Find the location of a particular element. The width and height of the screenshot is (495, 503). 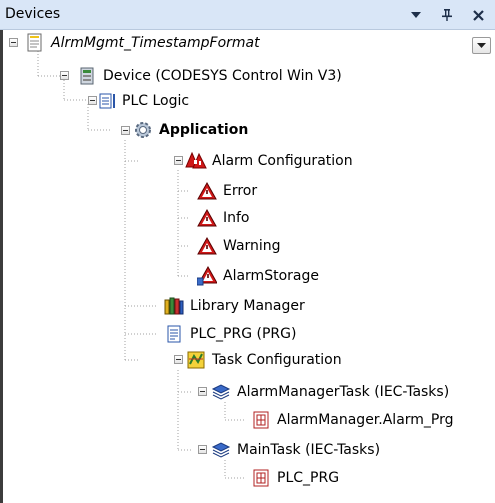

tree-node-alarm-class-info: Info is located at coordinates (223, 218).